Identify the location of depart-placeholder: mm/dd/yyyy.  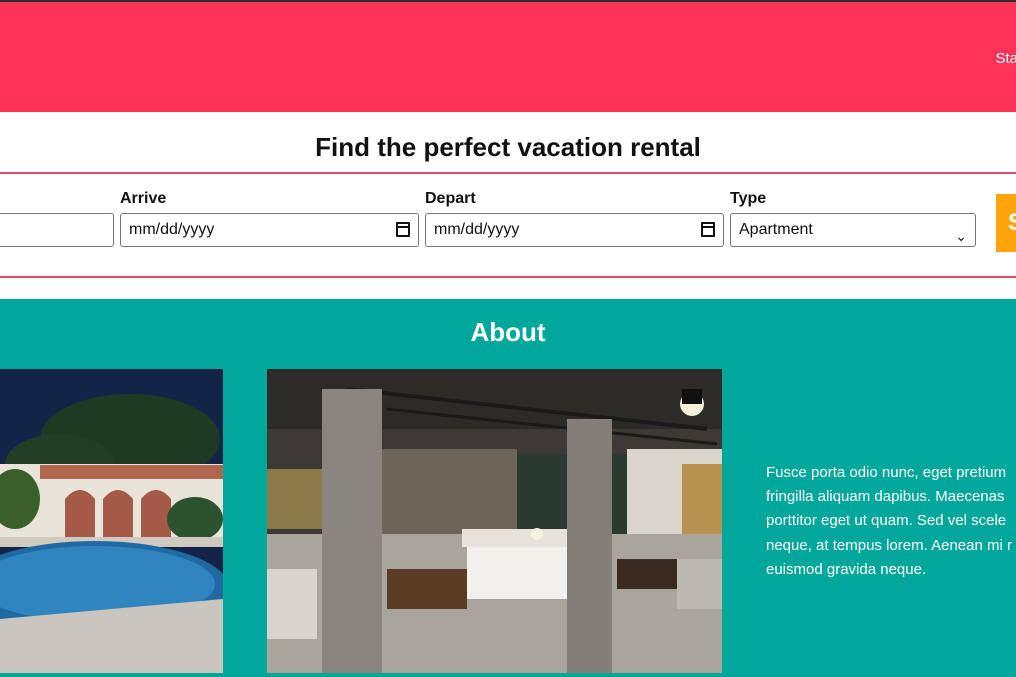
(477, 229).